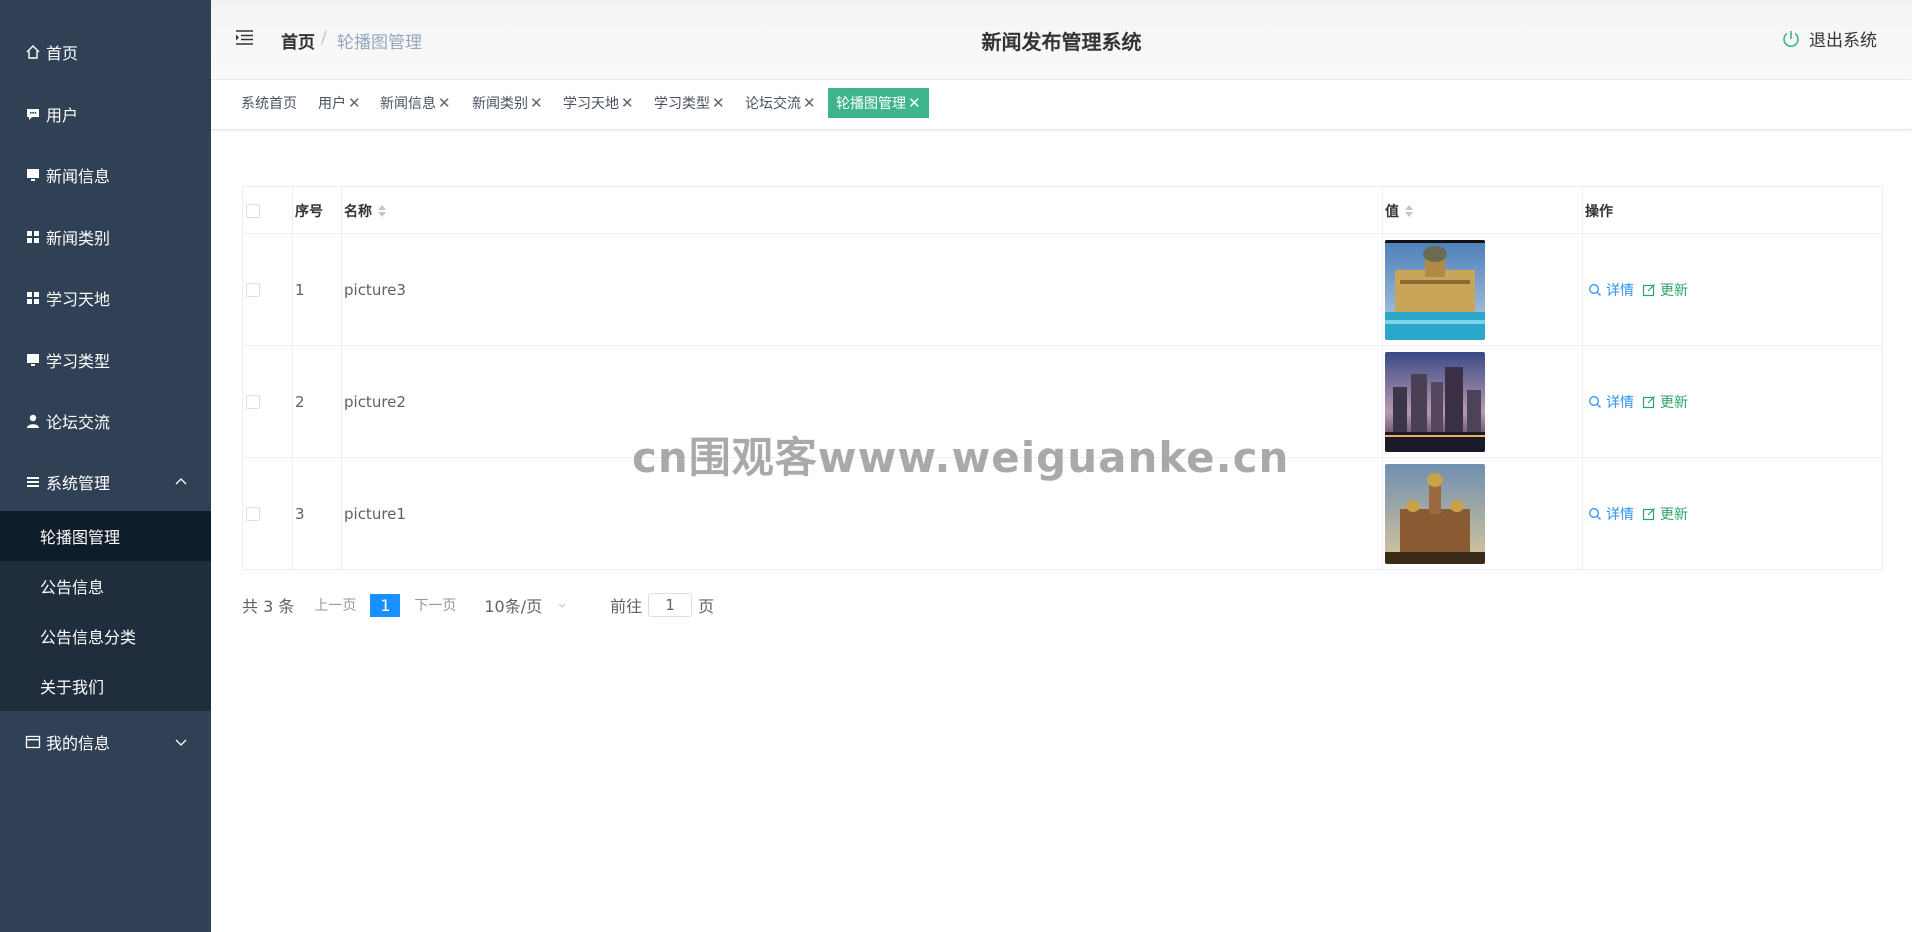 The width and height of the screenshot is (1912, 932). Describe the element at coordinates (268, 606) in the screenshot. I see `pagination-total: 共 3 条` at that location.